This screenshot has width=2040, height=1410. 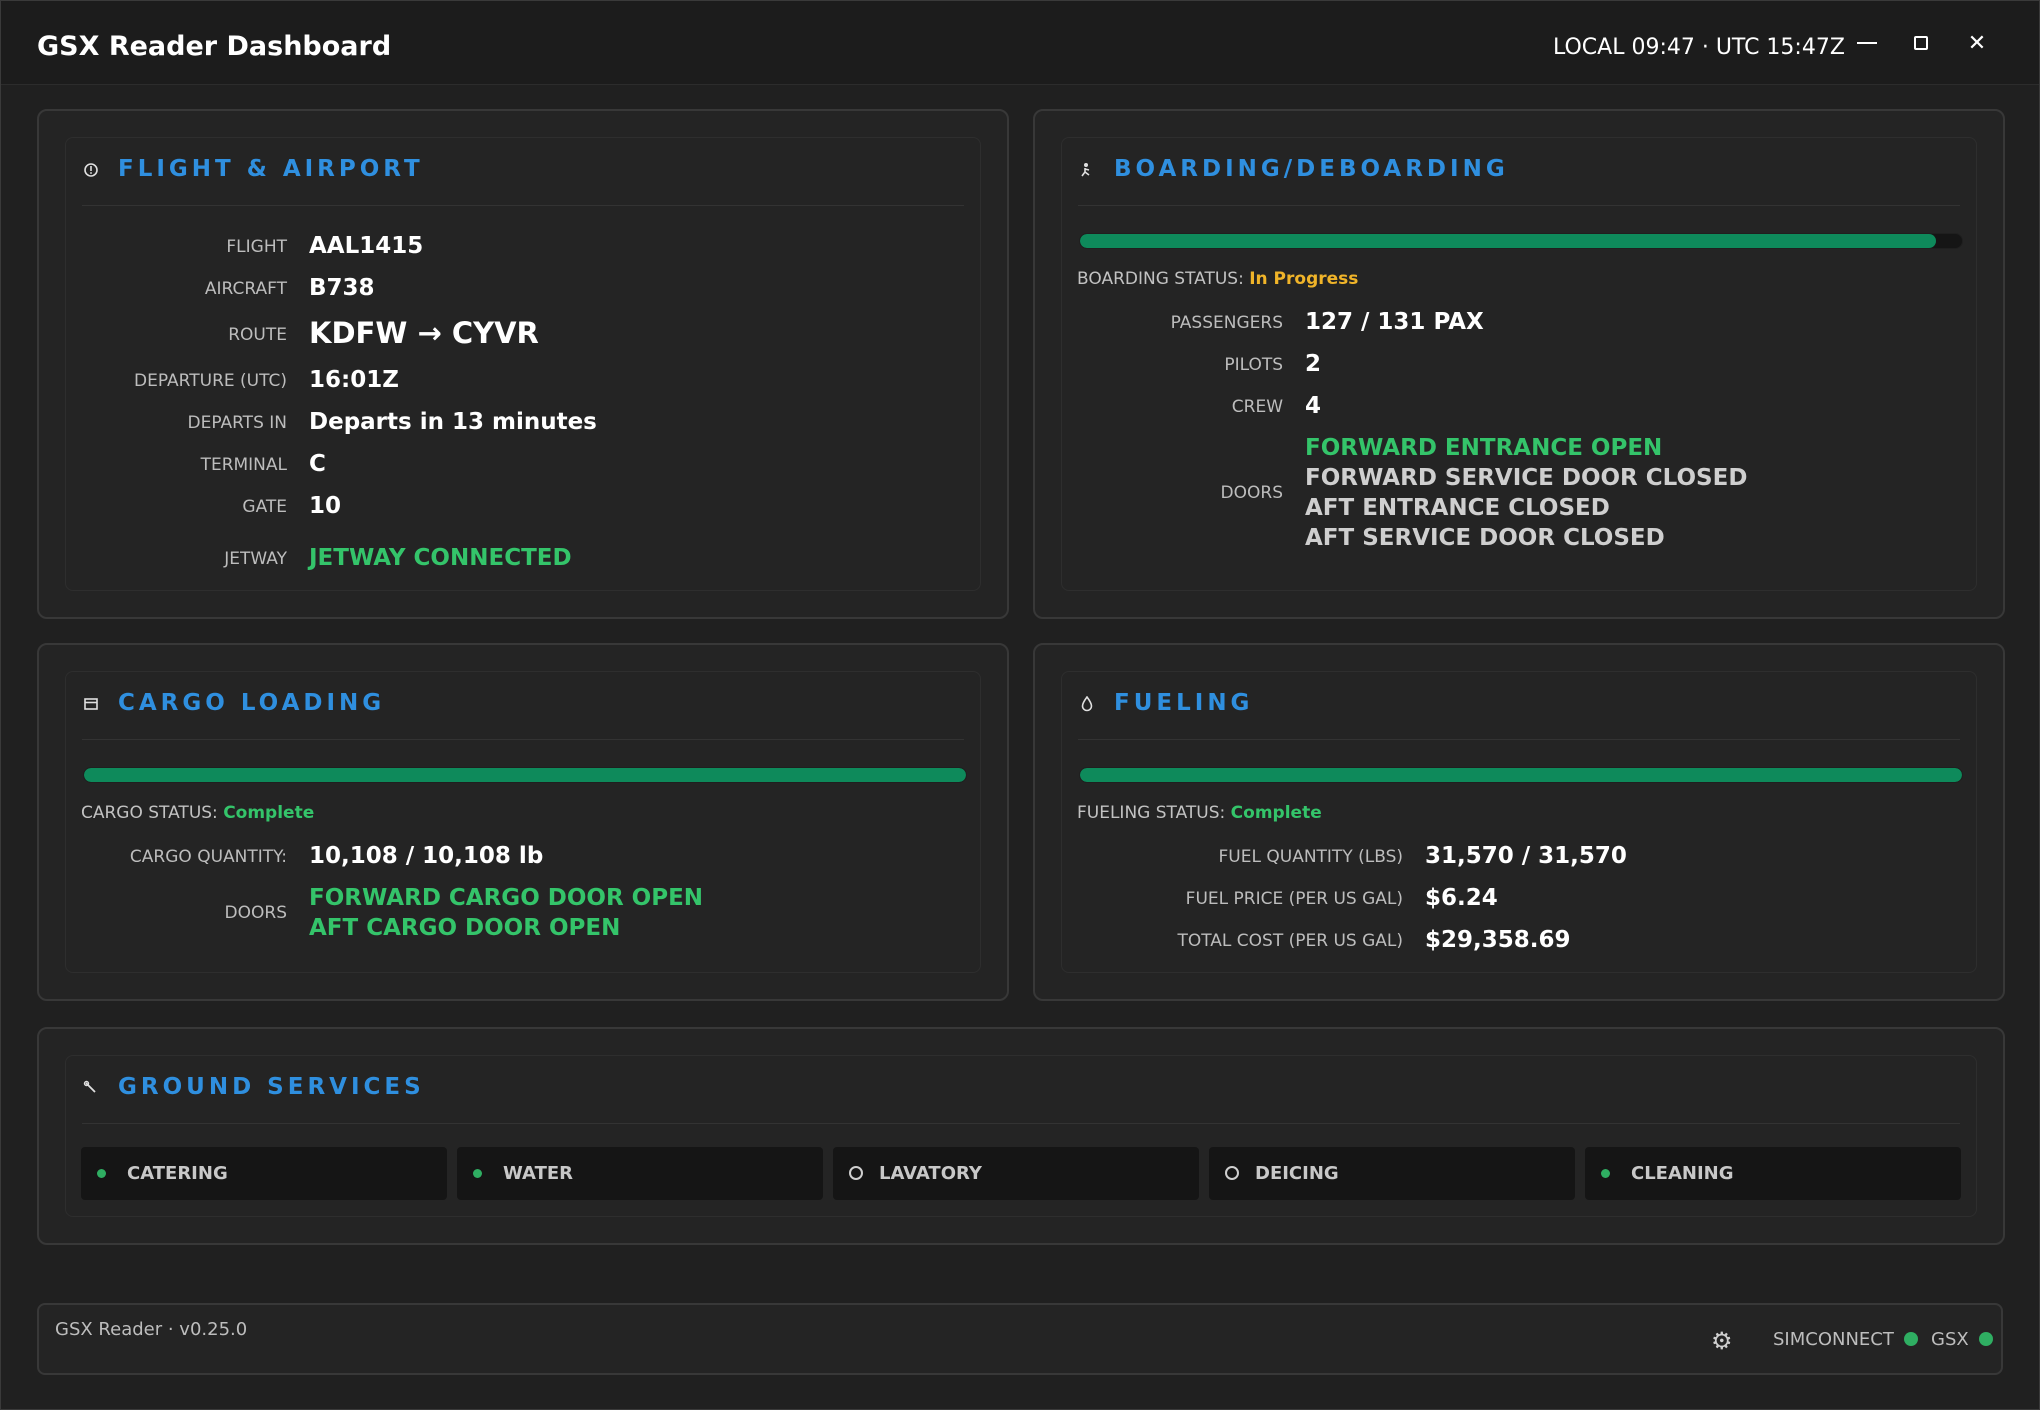 I want to click on fueling-title: FUELING, so click(x=1184, y=703).